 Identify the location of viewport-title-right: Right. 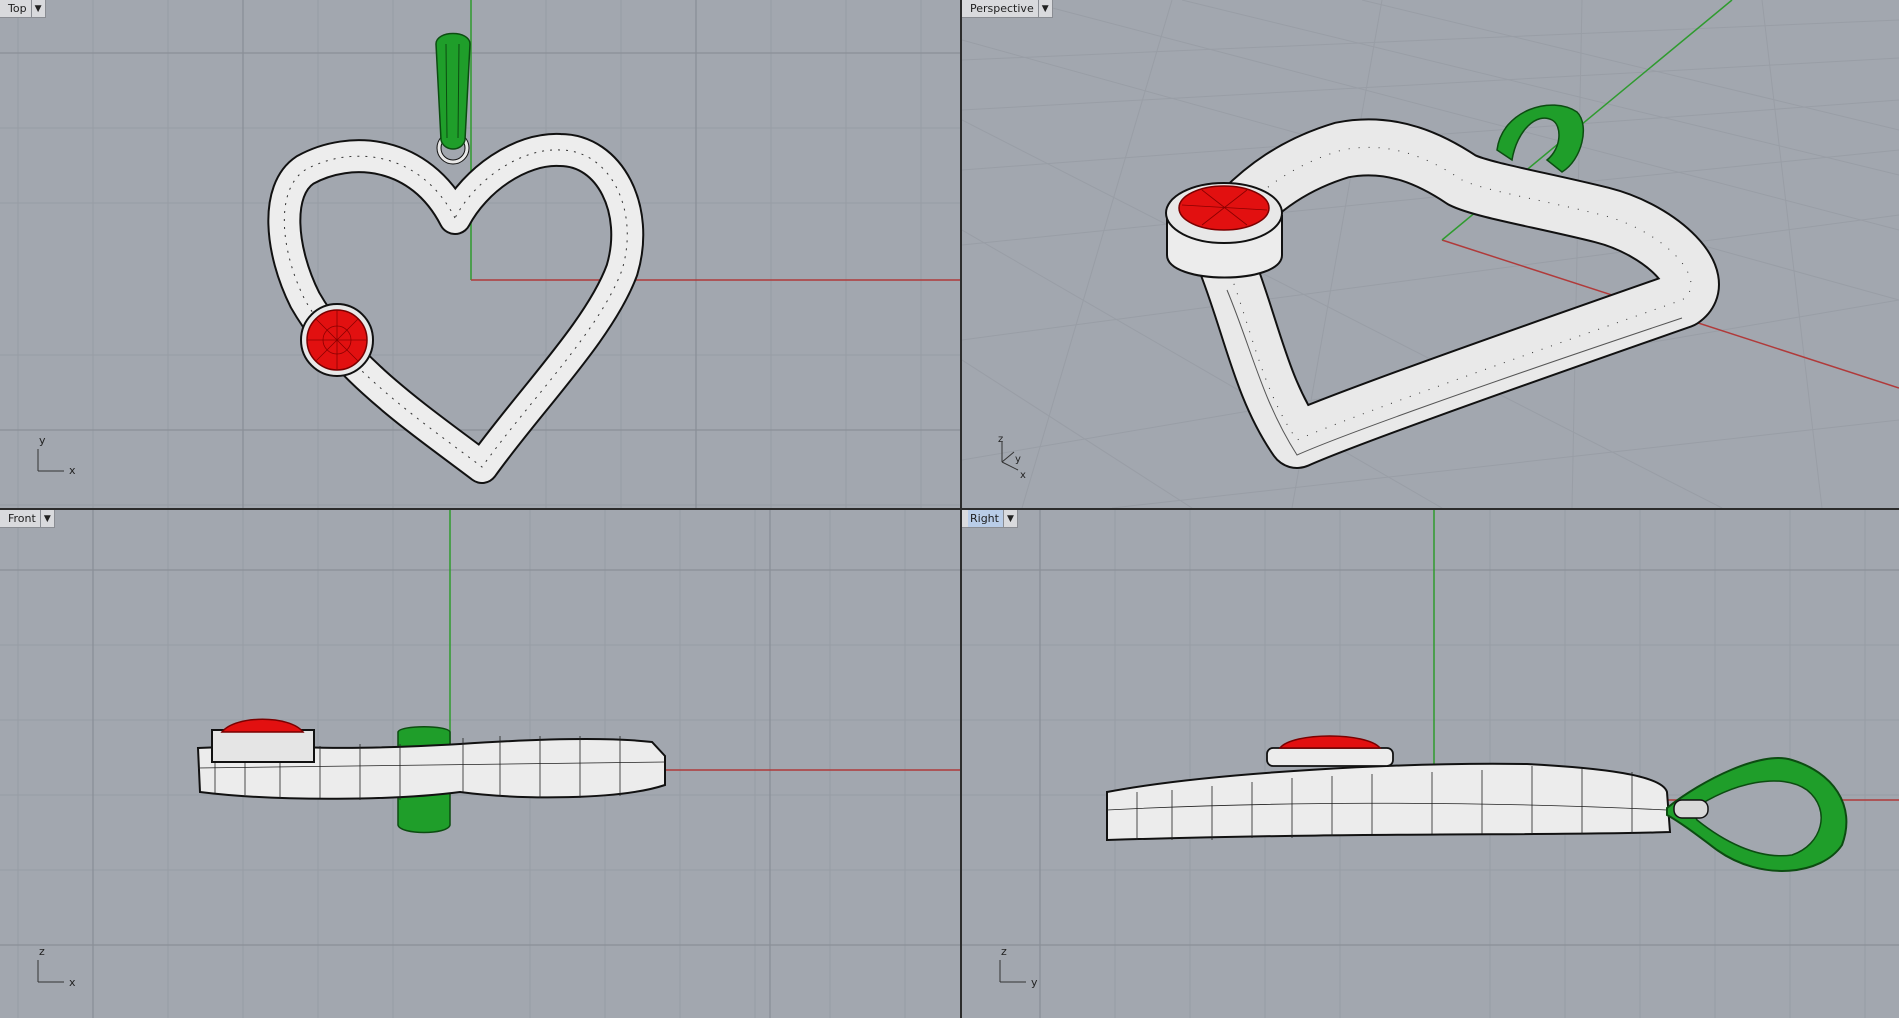
(985, 518).